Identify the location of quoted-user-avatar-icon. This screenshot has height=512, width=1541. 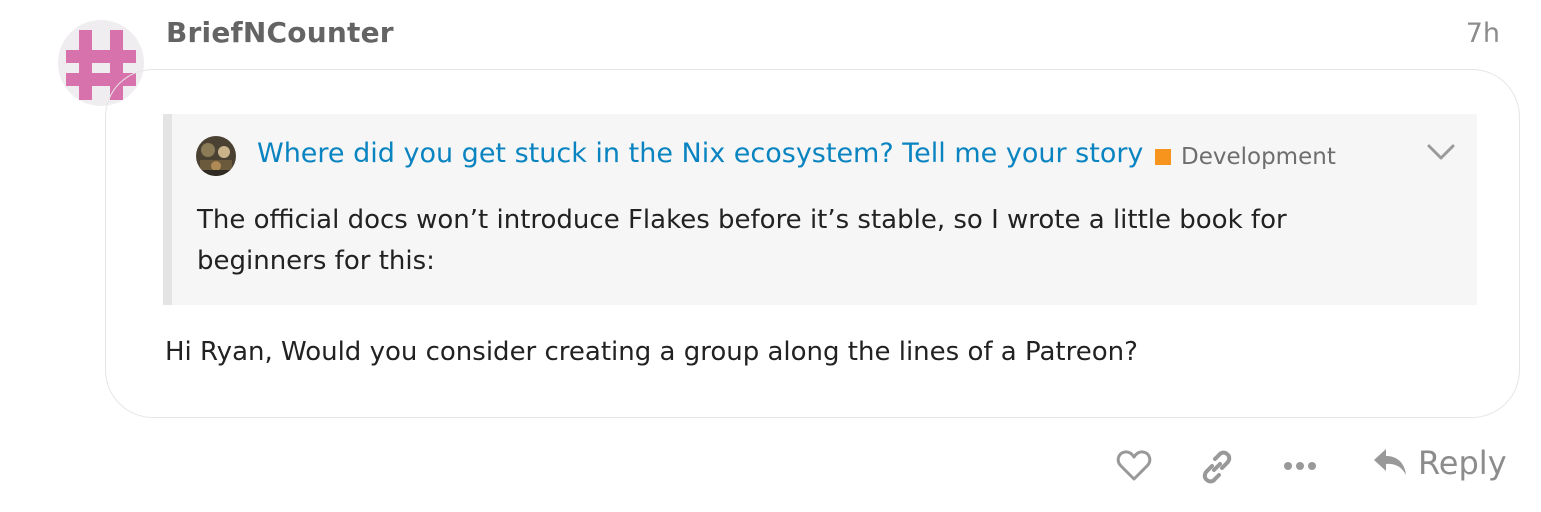
(216, 156).